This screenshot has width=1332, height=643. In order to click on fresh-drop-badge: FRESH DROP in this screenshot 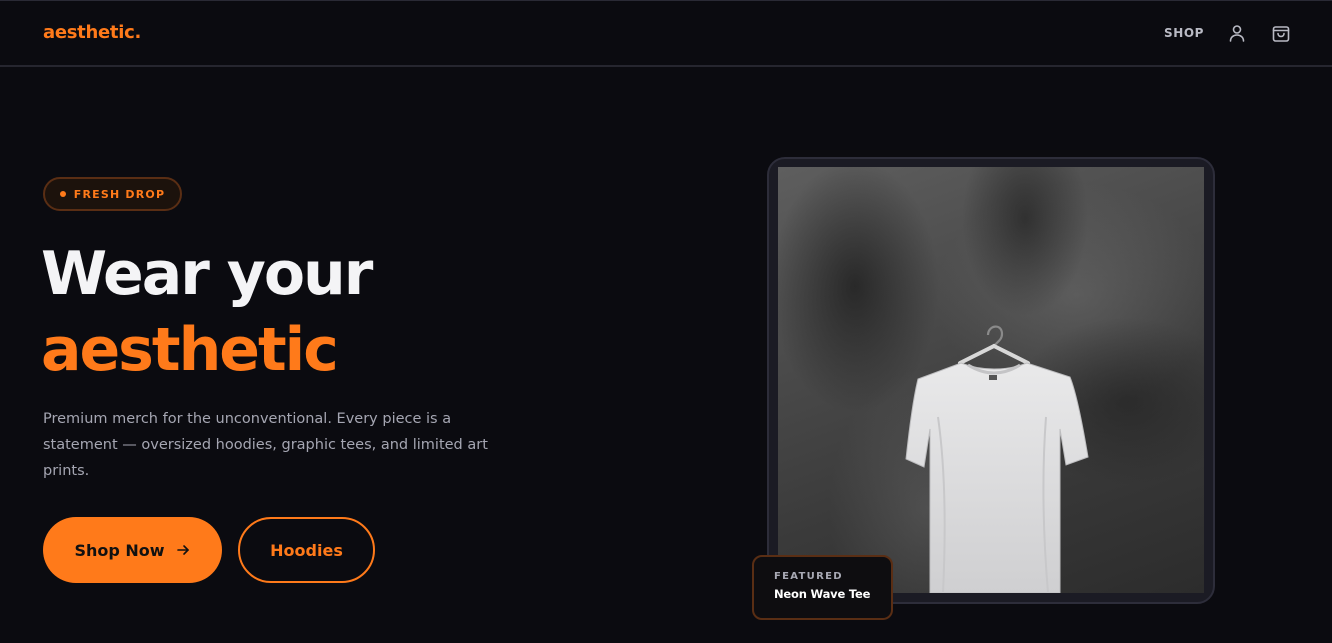, I will do `click(112, 194)`.